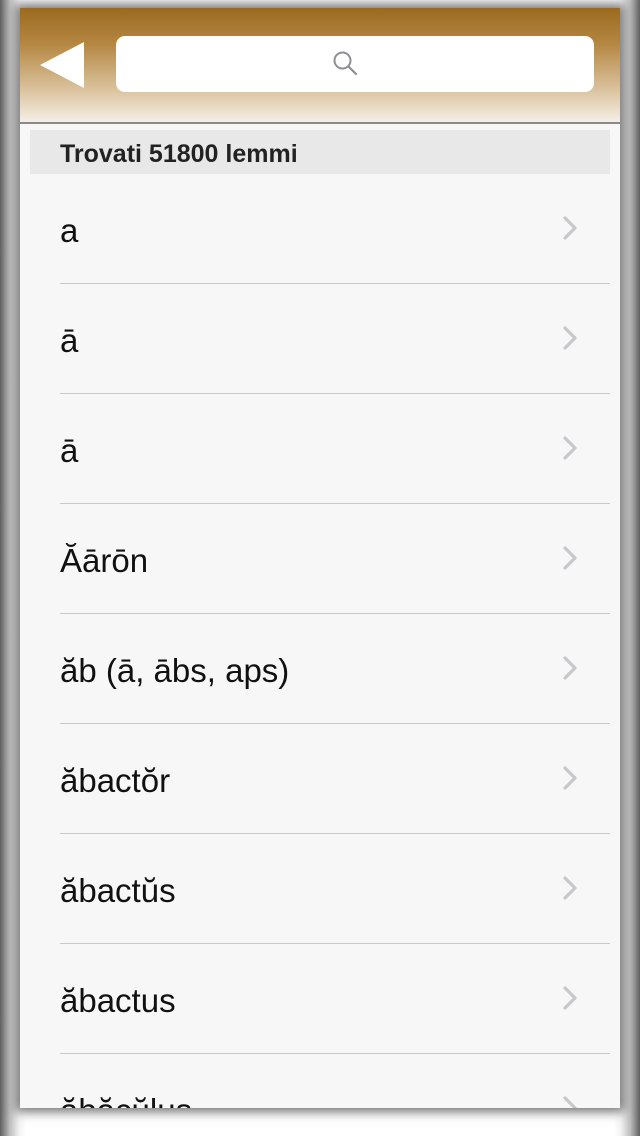 Image resolution: width=640 pixels, height=1136 pixels. I want to click on back-triangle-icon, so click(62, 65).